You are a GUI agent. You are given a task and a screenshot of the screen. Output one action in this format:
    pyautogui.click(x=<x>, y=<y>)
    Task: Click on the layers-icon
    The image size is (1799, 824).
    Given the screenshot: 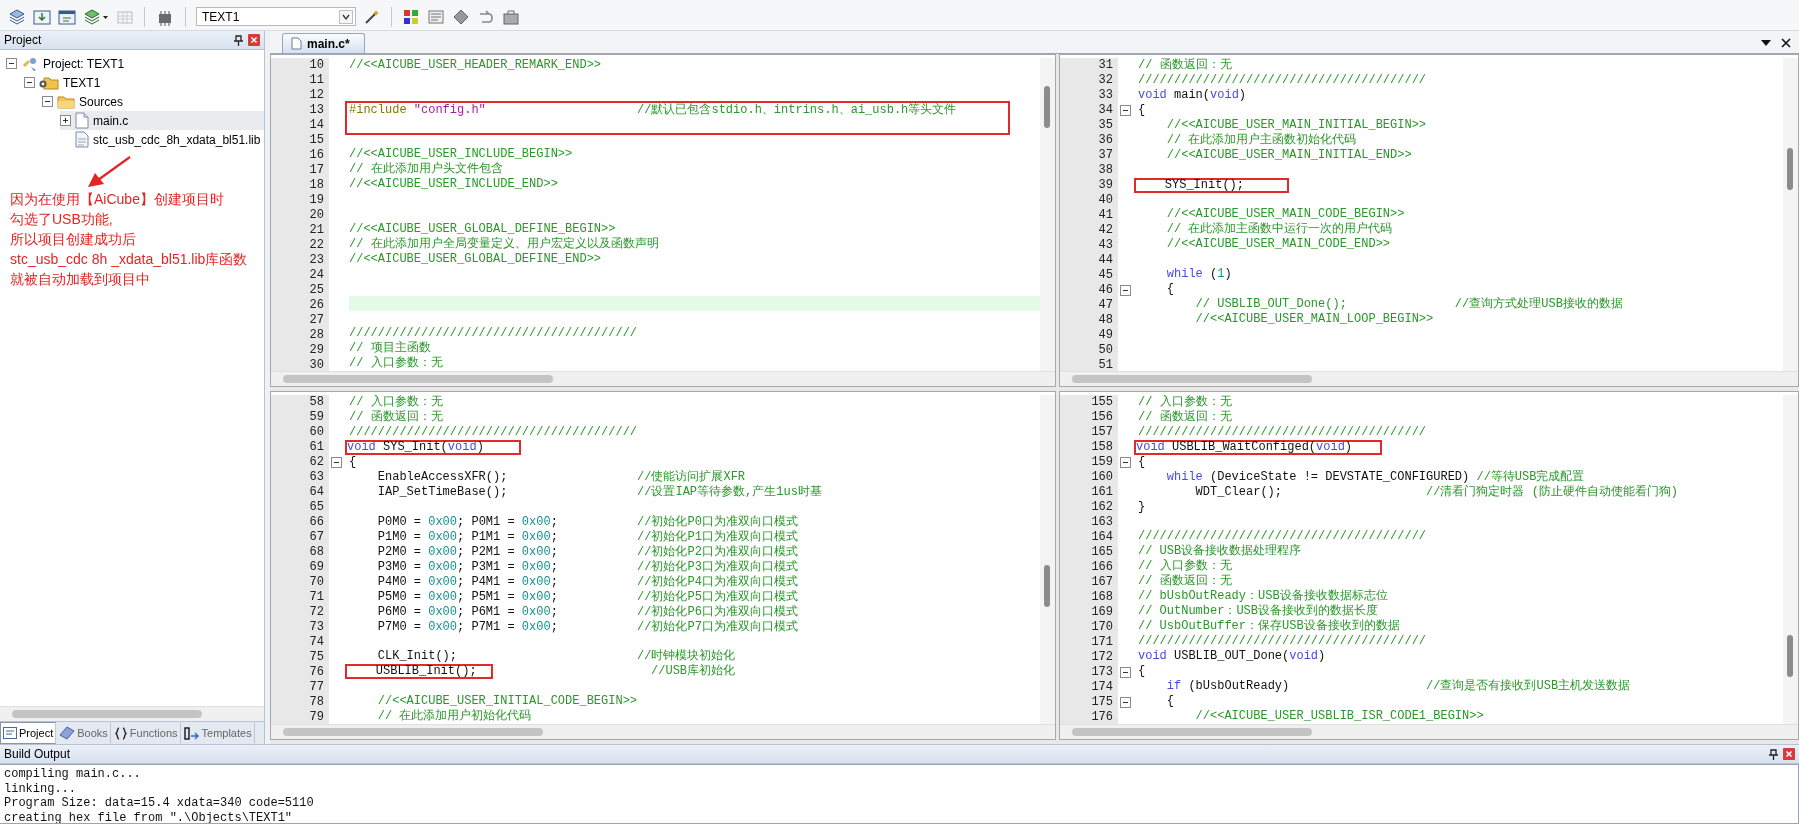 What is the action you would take?
    pyautogui.click(x=17, y=16)
    